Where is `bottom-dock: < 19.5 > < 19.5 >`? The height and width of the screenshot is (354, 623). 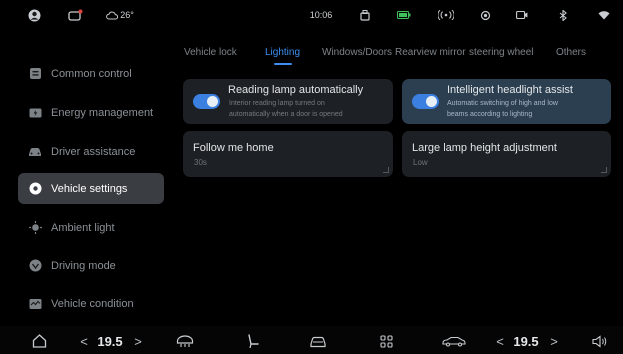 bottom-dock: < 19.5 > < 19.5 > is located at coordinates (311, 340).